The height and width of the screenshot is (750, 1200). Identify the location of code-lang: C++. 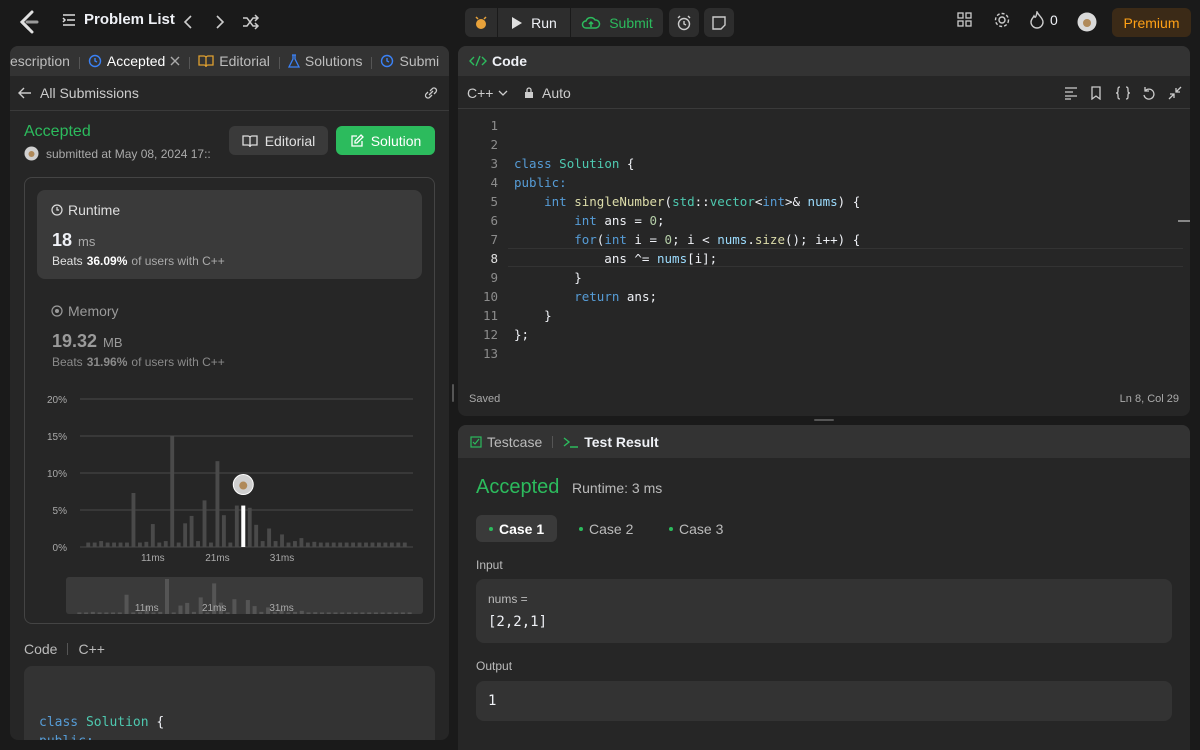
(91, 649).